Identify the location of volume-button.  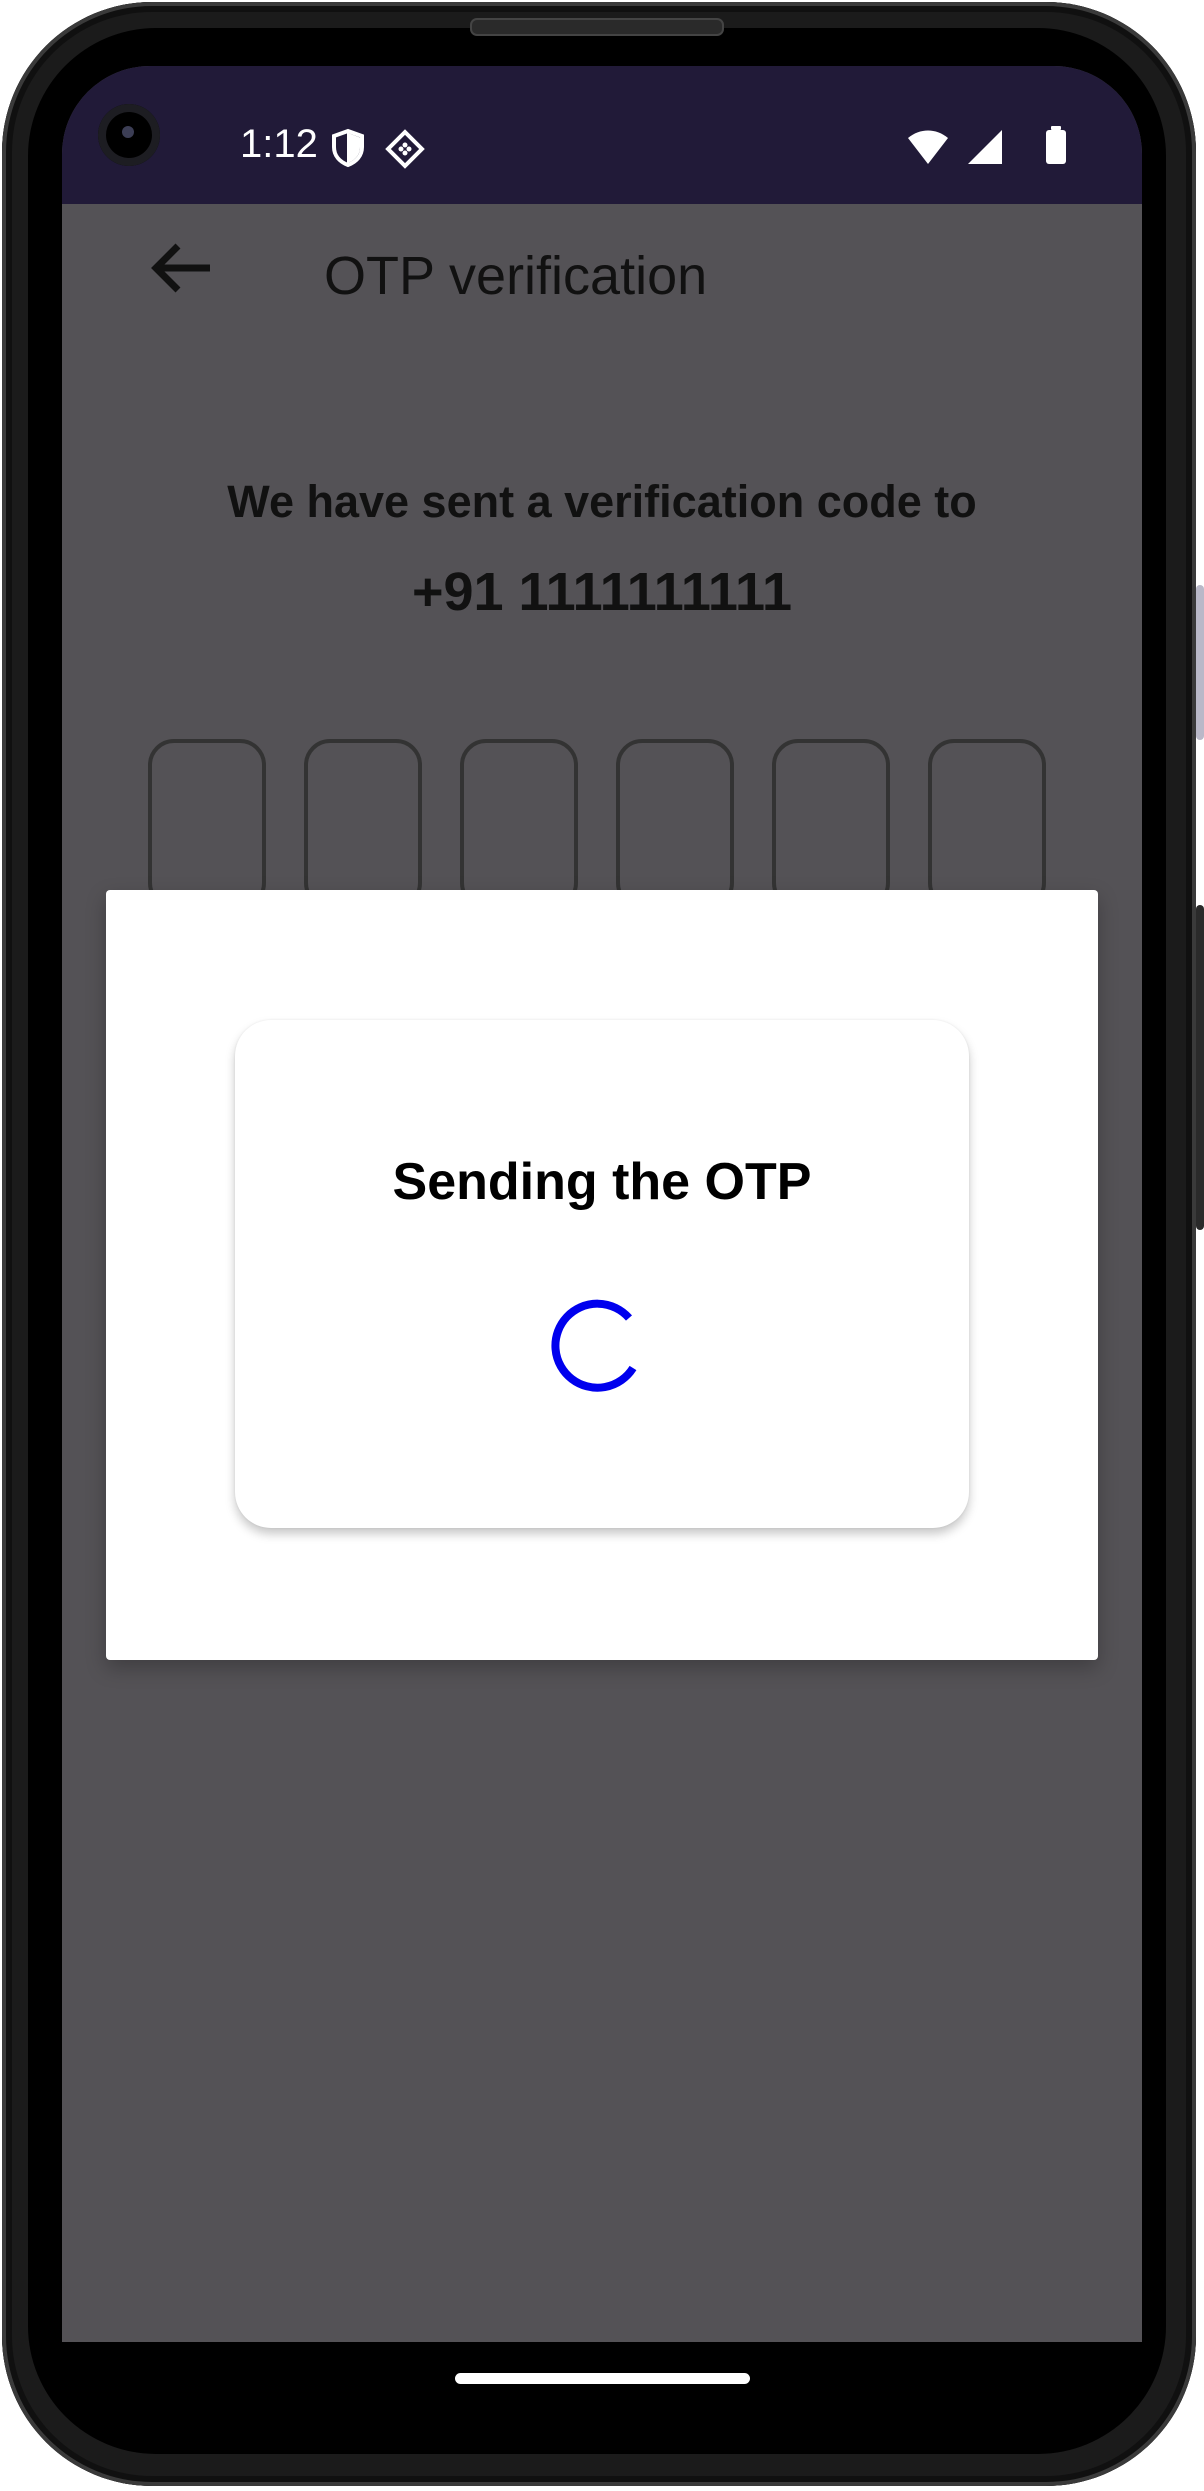
(1200, 662).